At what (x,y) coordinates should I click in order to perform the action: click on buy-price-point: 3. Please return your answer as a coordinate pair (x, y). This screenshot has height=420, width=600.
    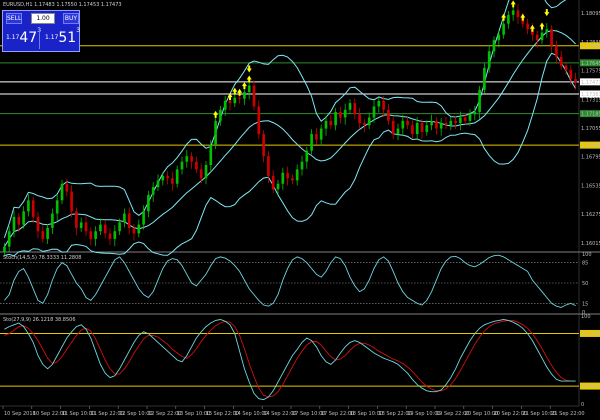
    Looking at the image, I should click on (78, 30).